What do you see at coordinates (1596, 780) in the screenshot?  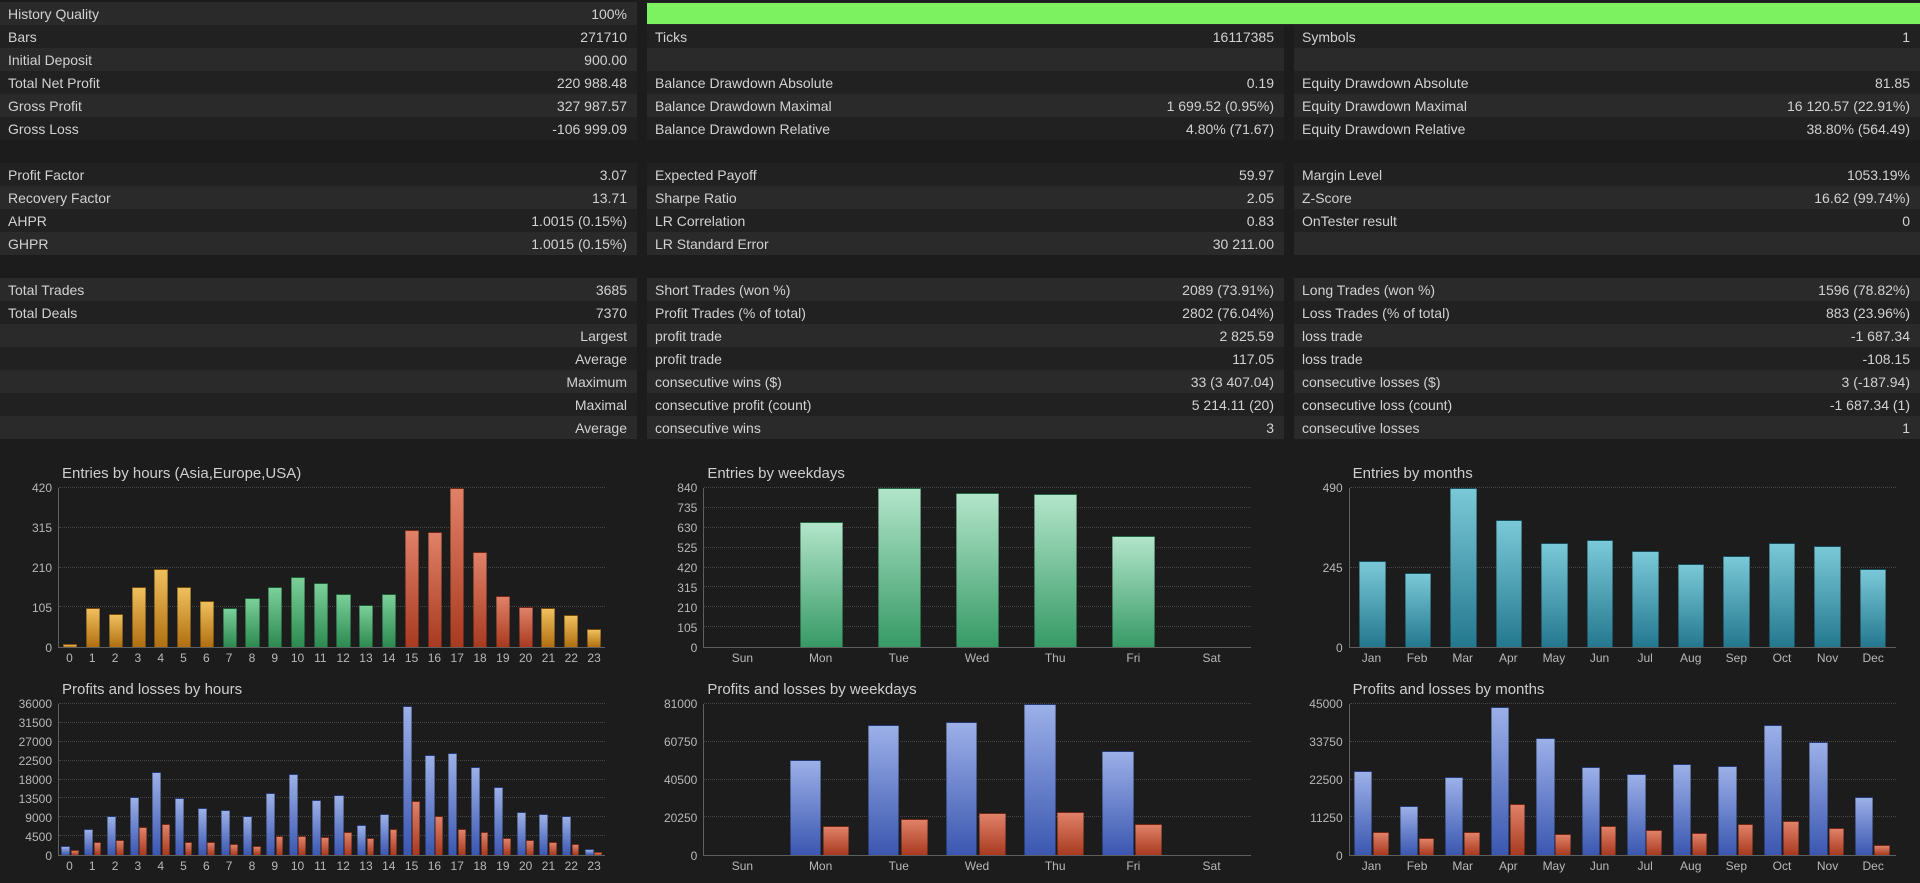 I see `chart-body: 0 11250 22500 33750 45000` at bounding box center [1596, 780].